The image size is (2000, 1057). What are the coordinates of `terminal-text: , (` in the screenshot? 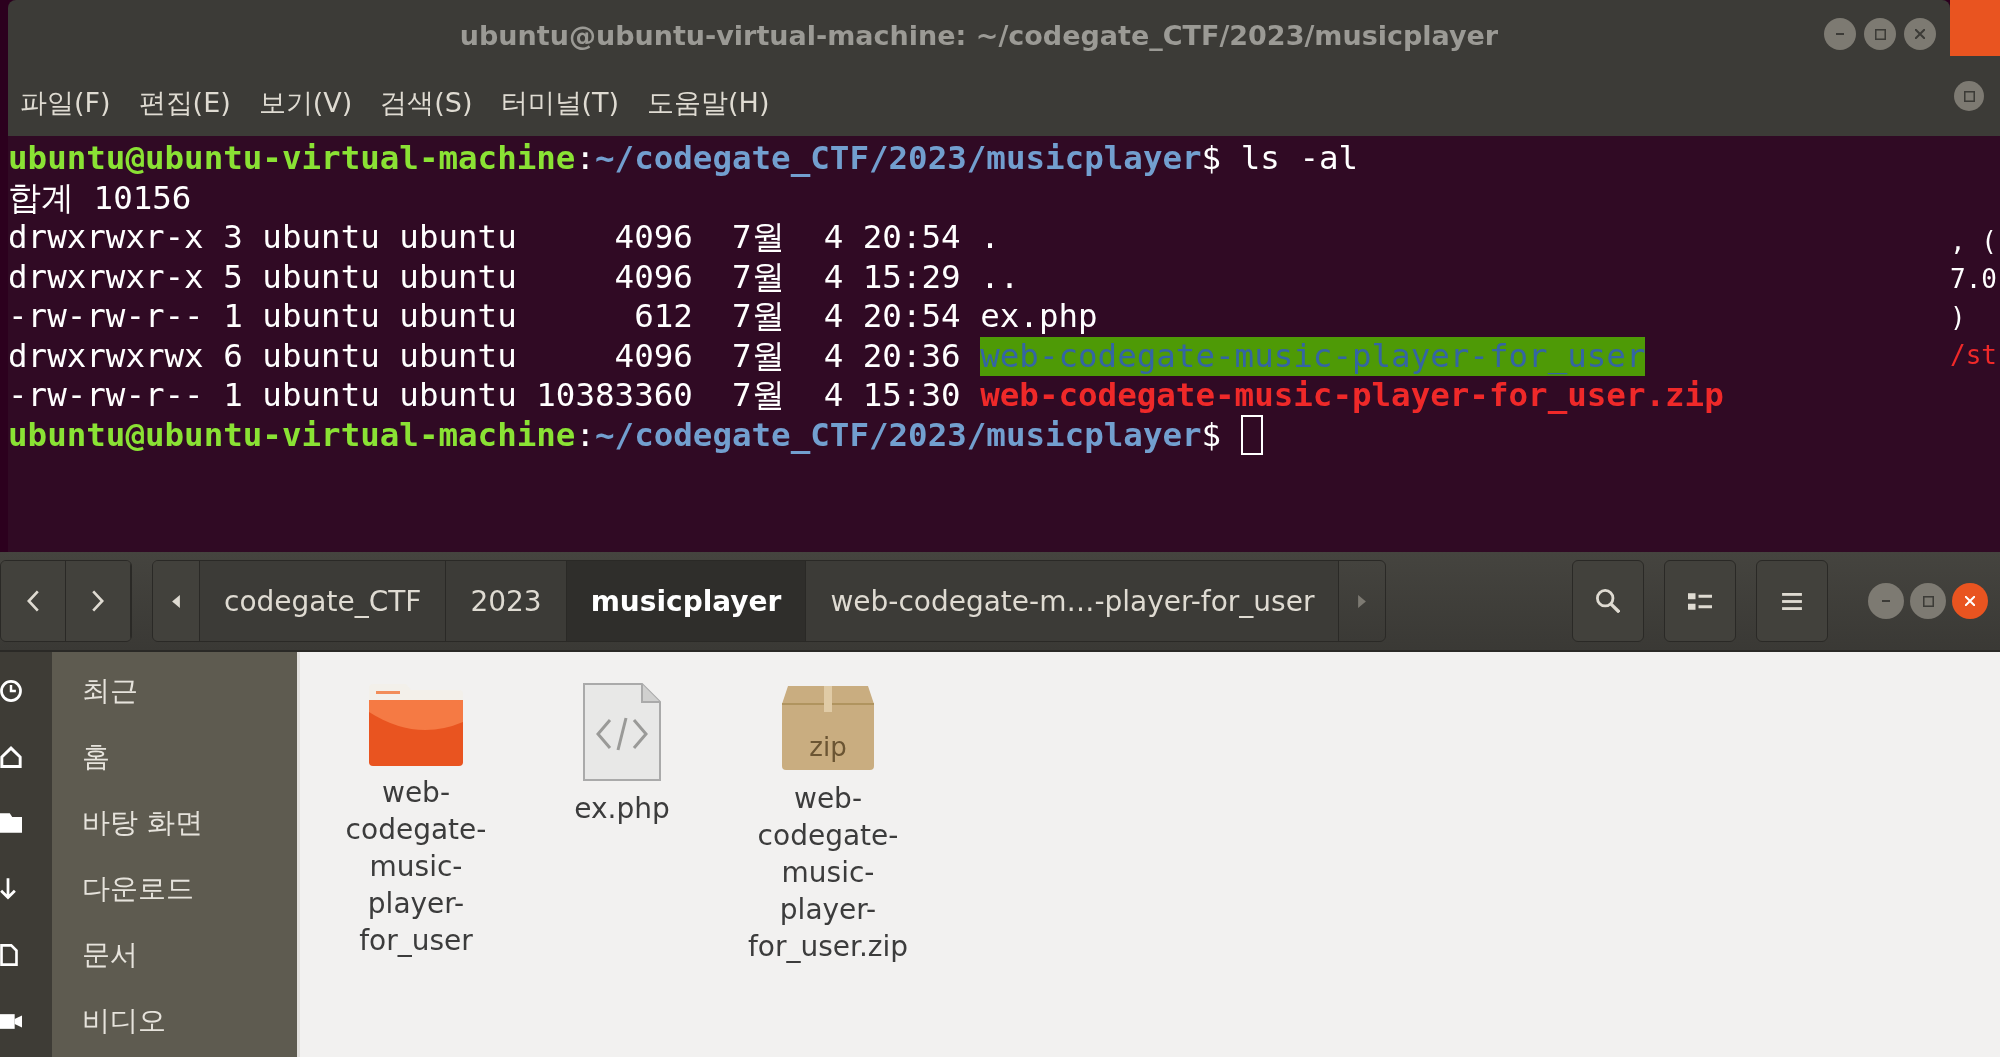 It's located at (1973, 241).